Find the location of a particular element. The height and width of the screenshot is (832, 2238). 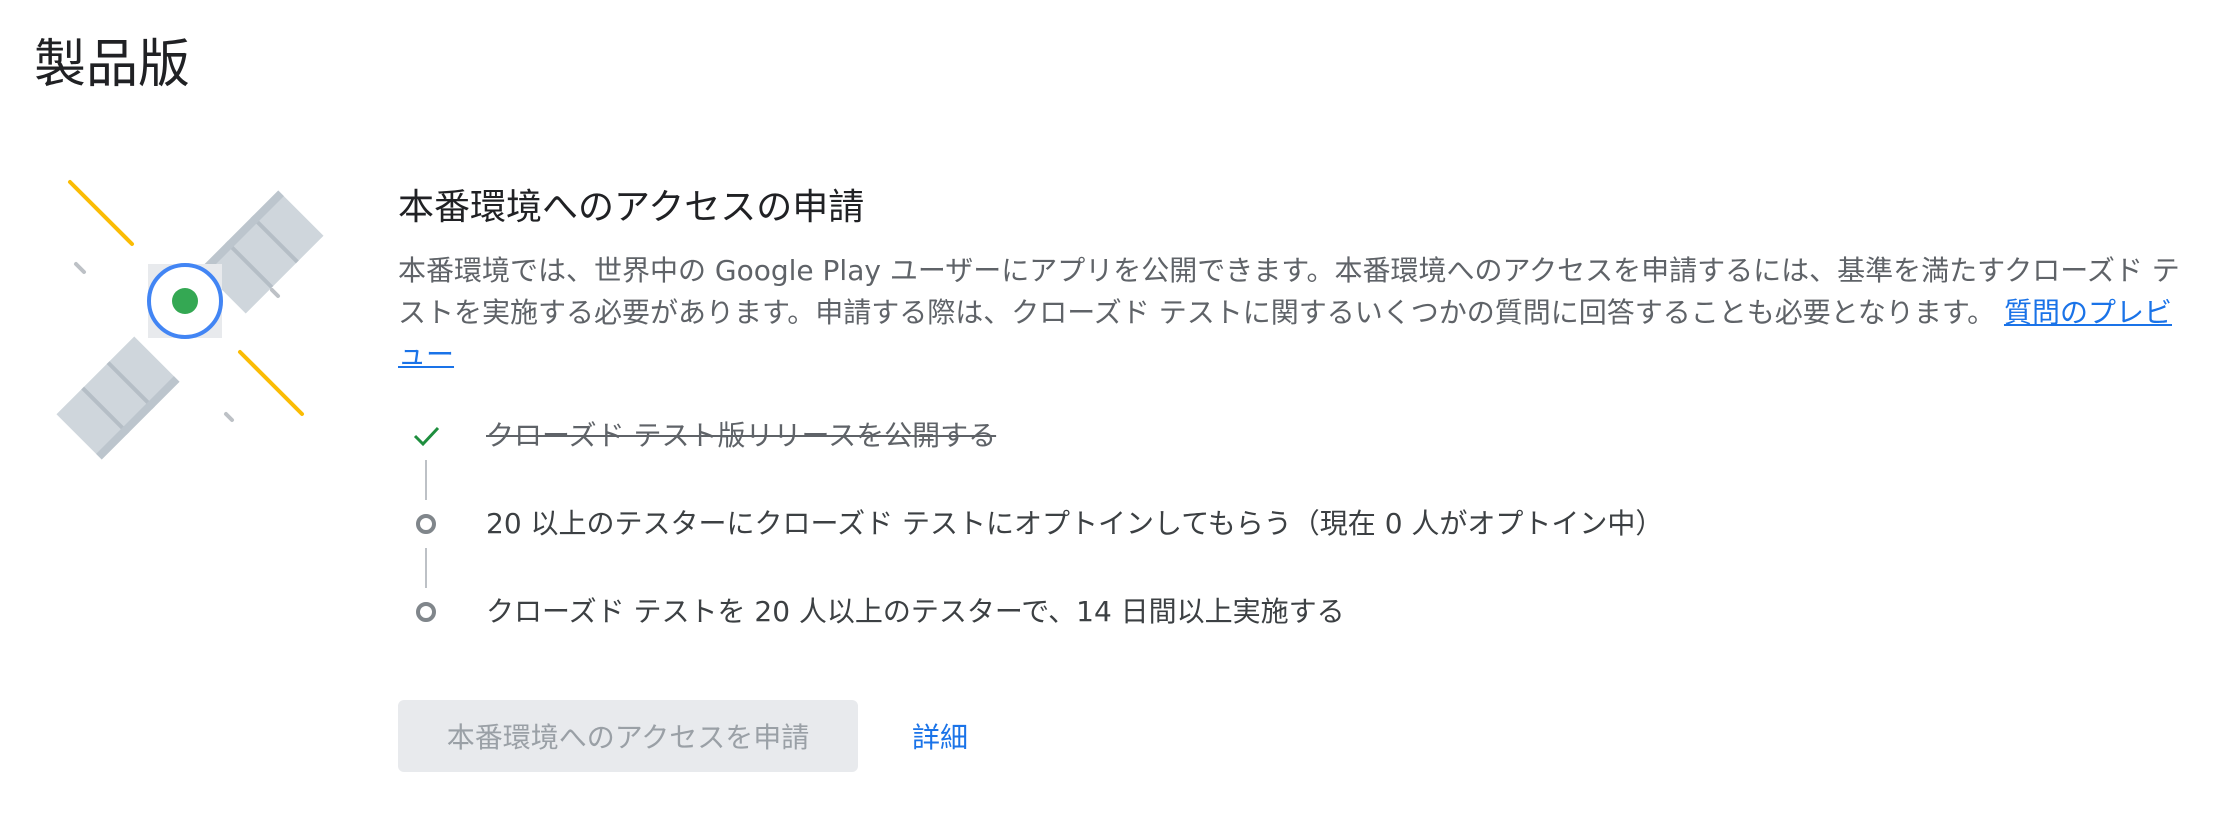

request-production-access-button: 本番環境へのアクセスを申請 is located at coordinates (628, 736).